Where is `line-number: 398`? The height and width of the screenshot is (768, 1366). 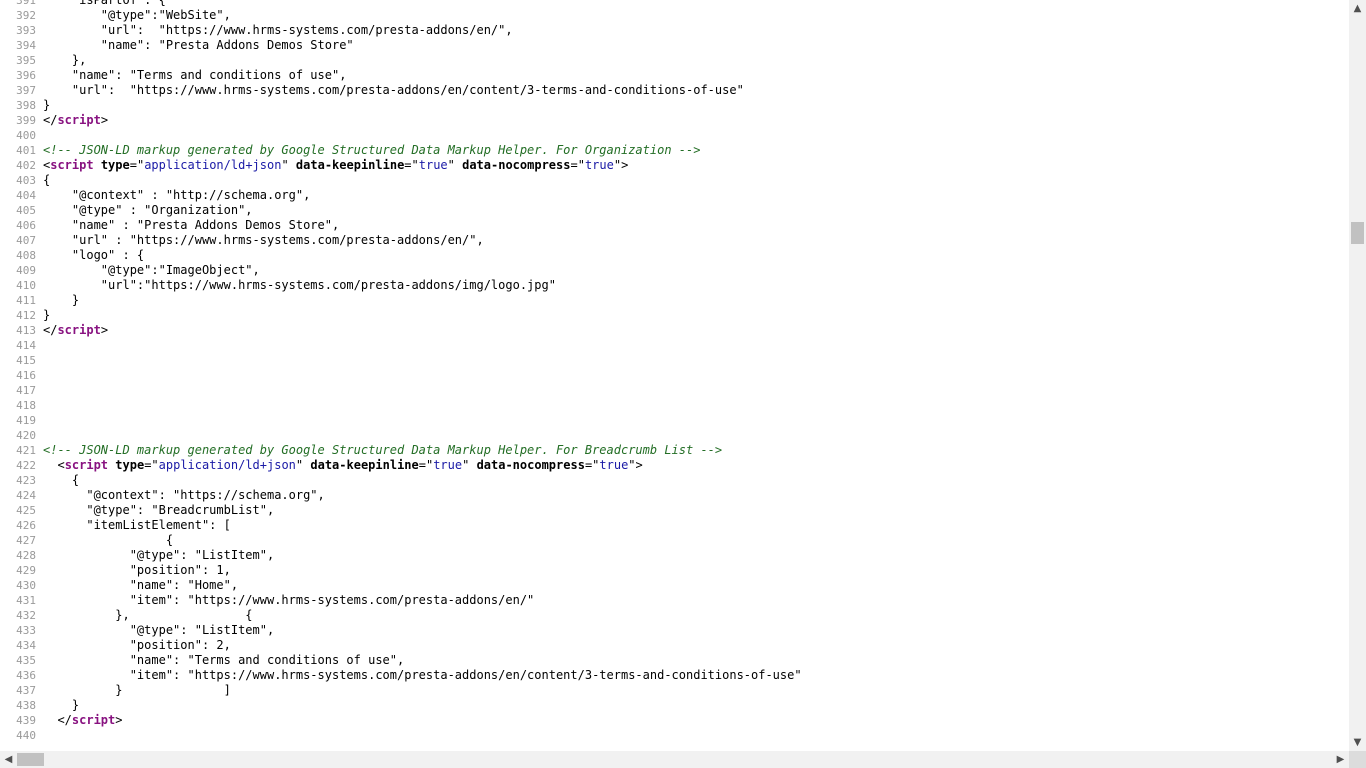
line-number: 398 is located at coordinates (26, 105).